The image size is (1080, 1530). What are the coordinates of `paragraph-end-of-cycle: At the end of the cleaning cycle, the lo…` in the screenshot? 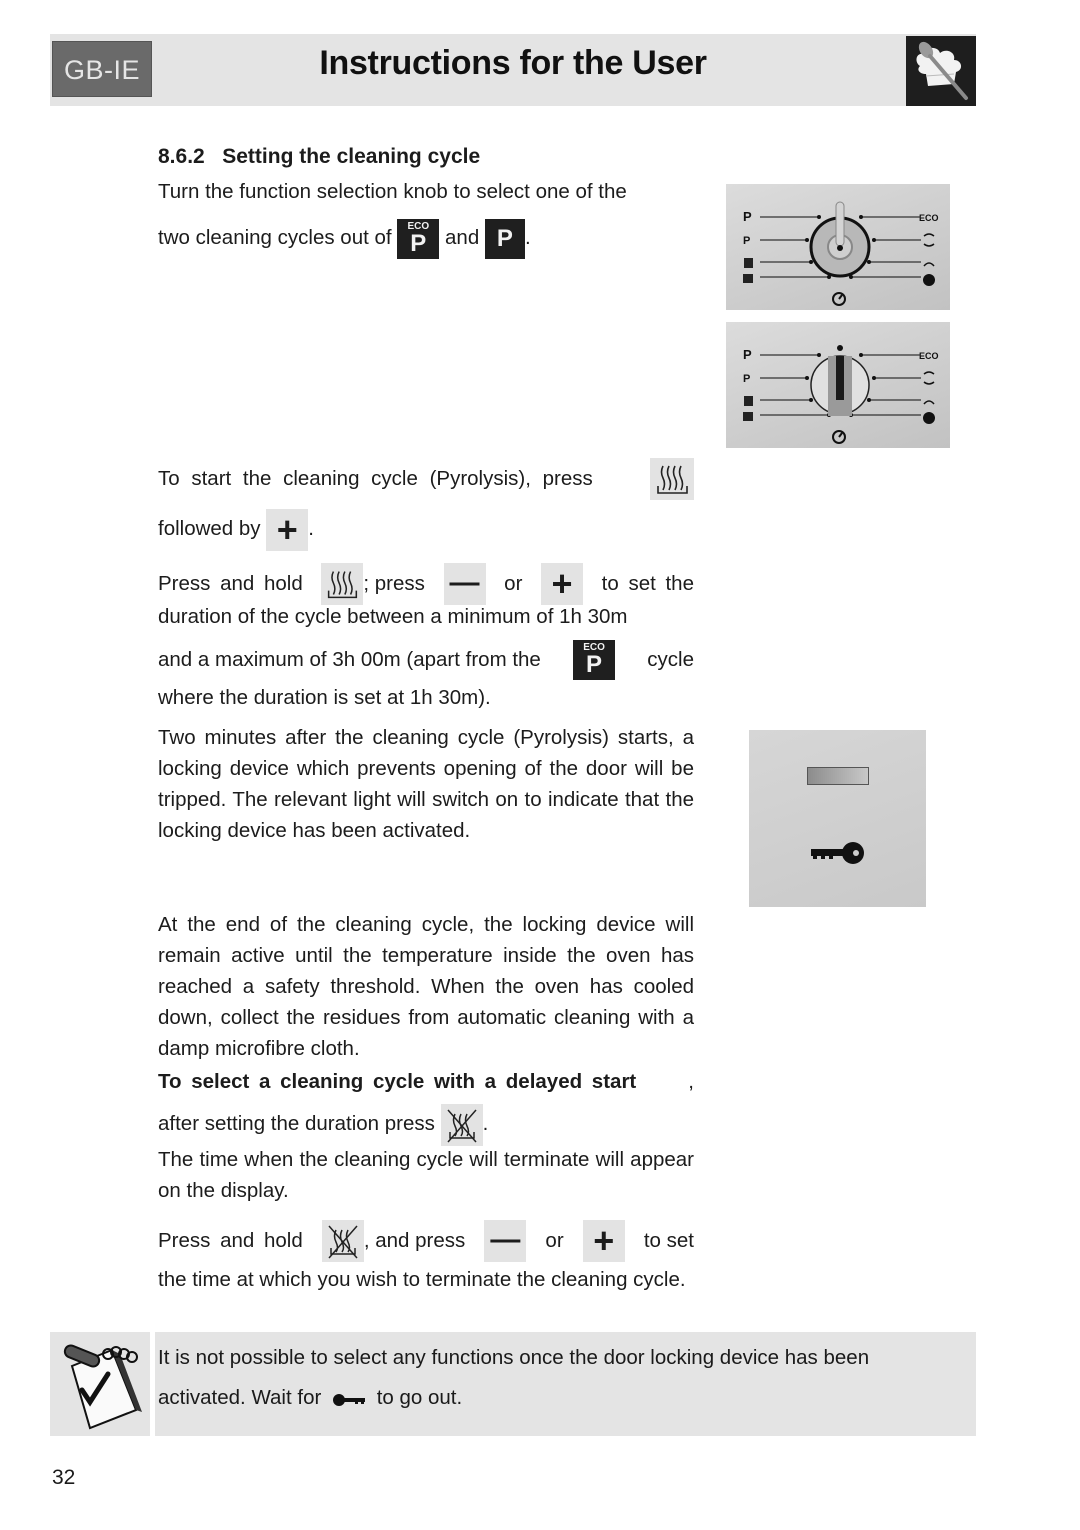 It's located at (426, 986).